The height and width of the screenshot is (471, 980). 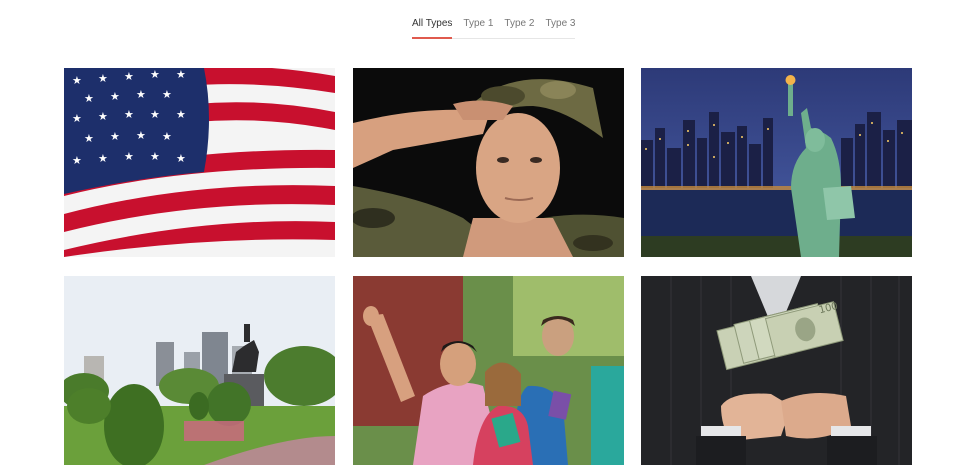 I want to click on soldier-saluting-image, so click(x=488, y=162).